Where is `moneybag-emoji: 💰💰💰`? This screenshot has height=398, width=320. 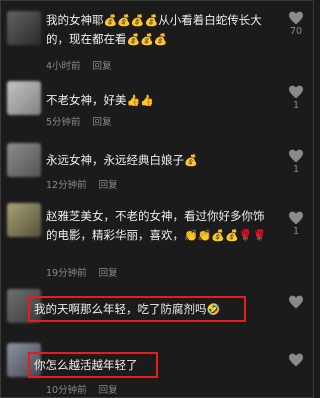 moneybag-emoji: 💰💰💰 is located at coordinates (147, 39).